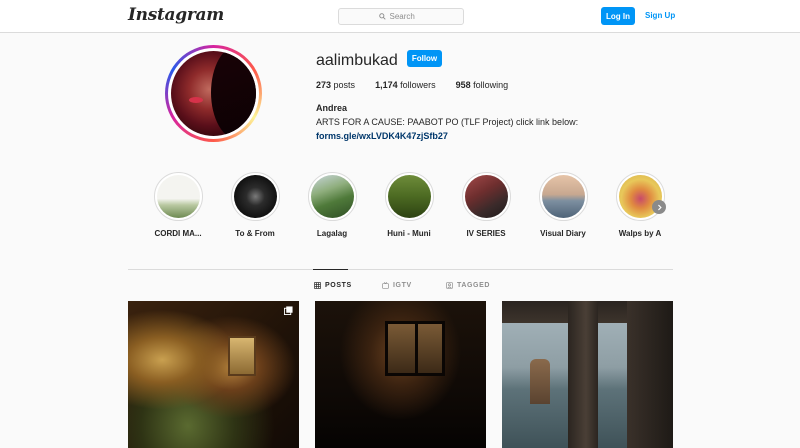 The width and height of the screenshot is (800, 448). I want to click on igtv-icon, so click(385, 285).